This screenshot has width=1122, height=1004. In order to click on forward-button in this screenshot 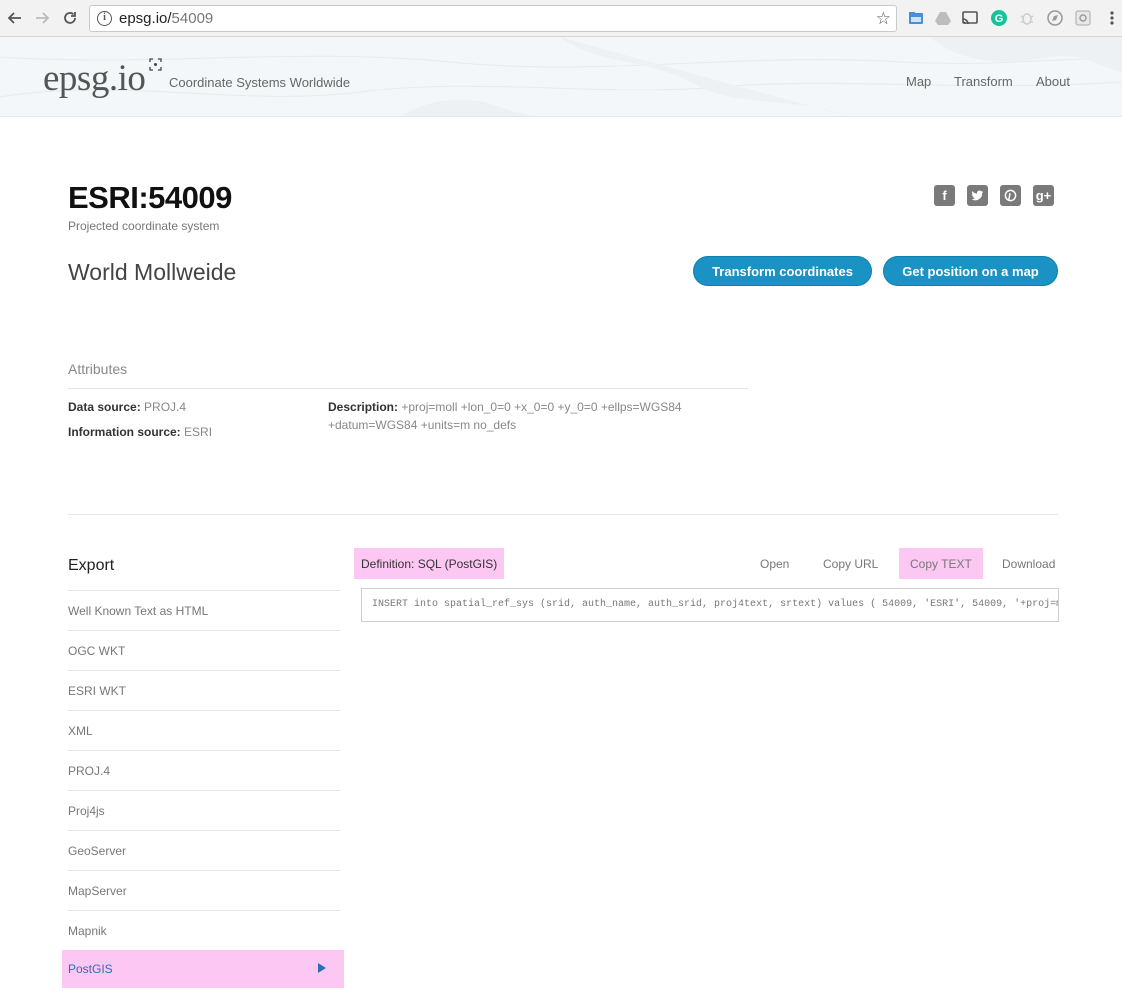, I will do `click(42, 18)`.